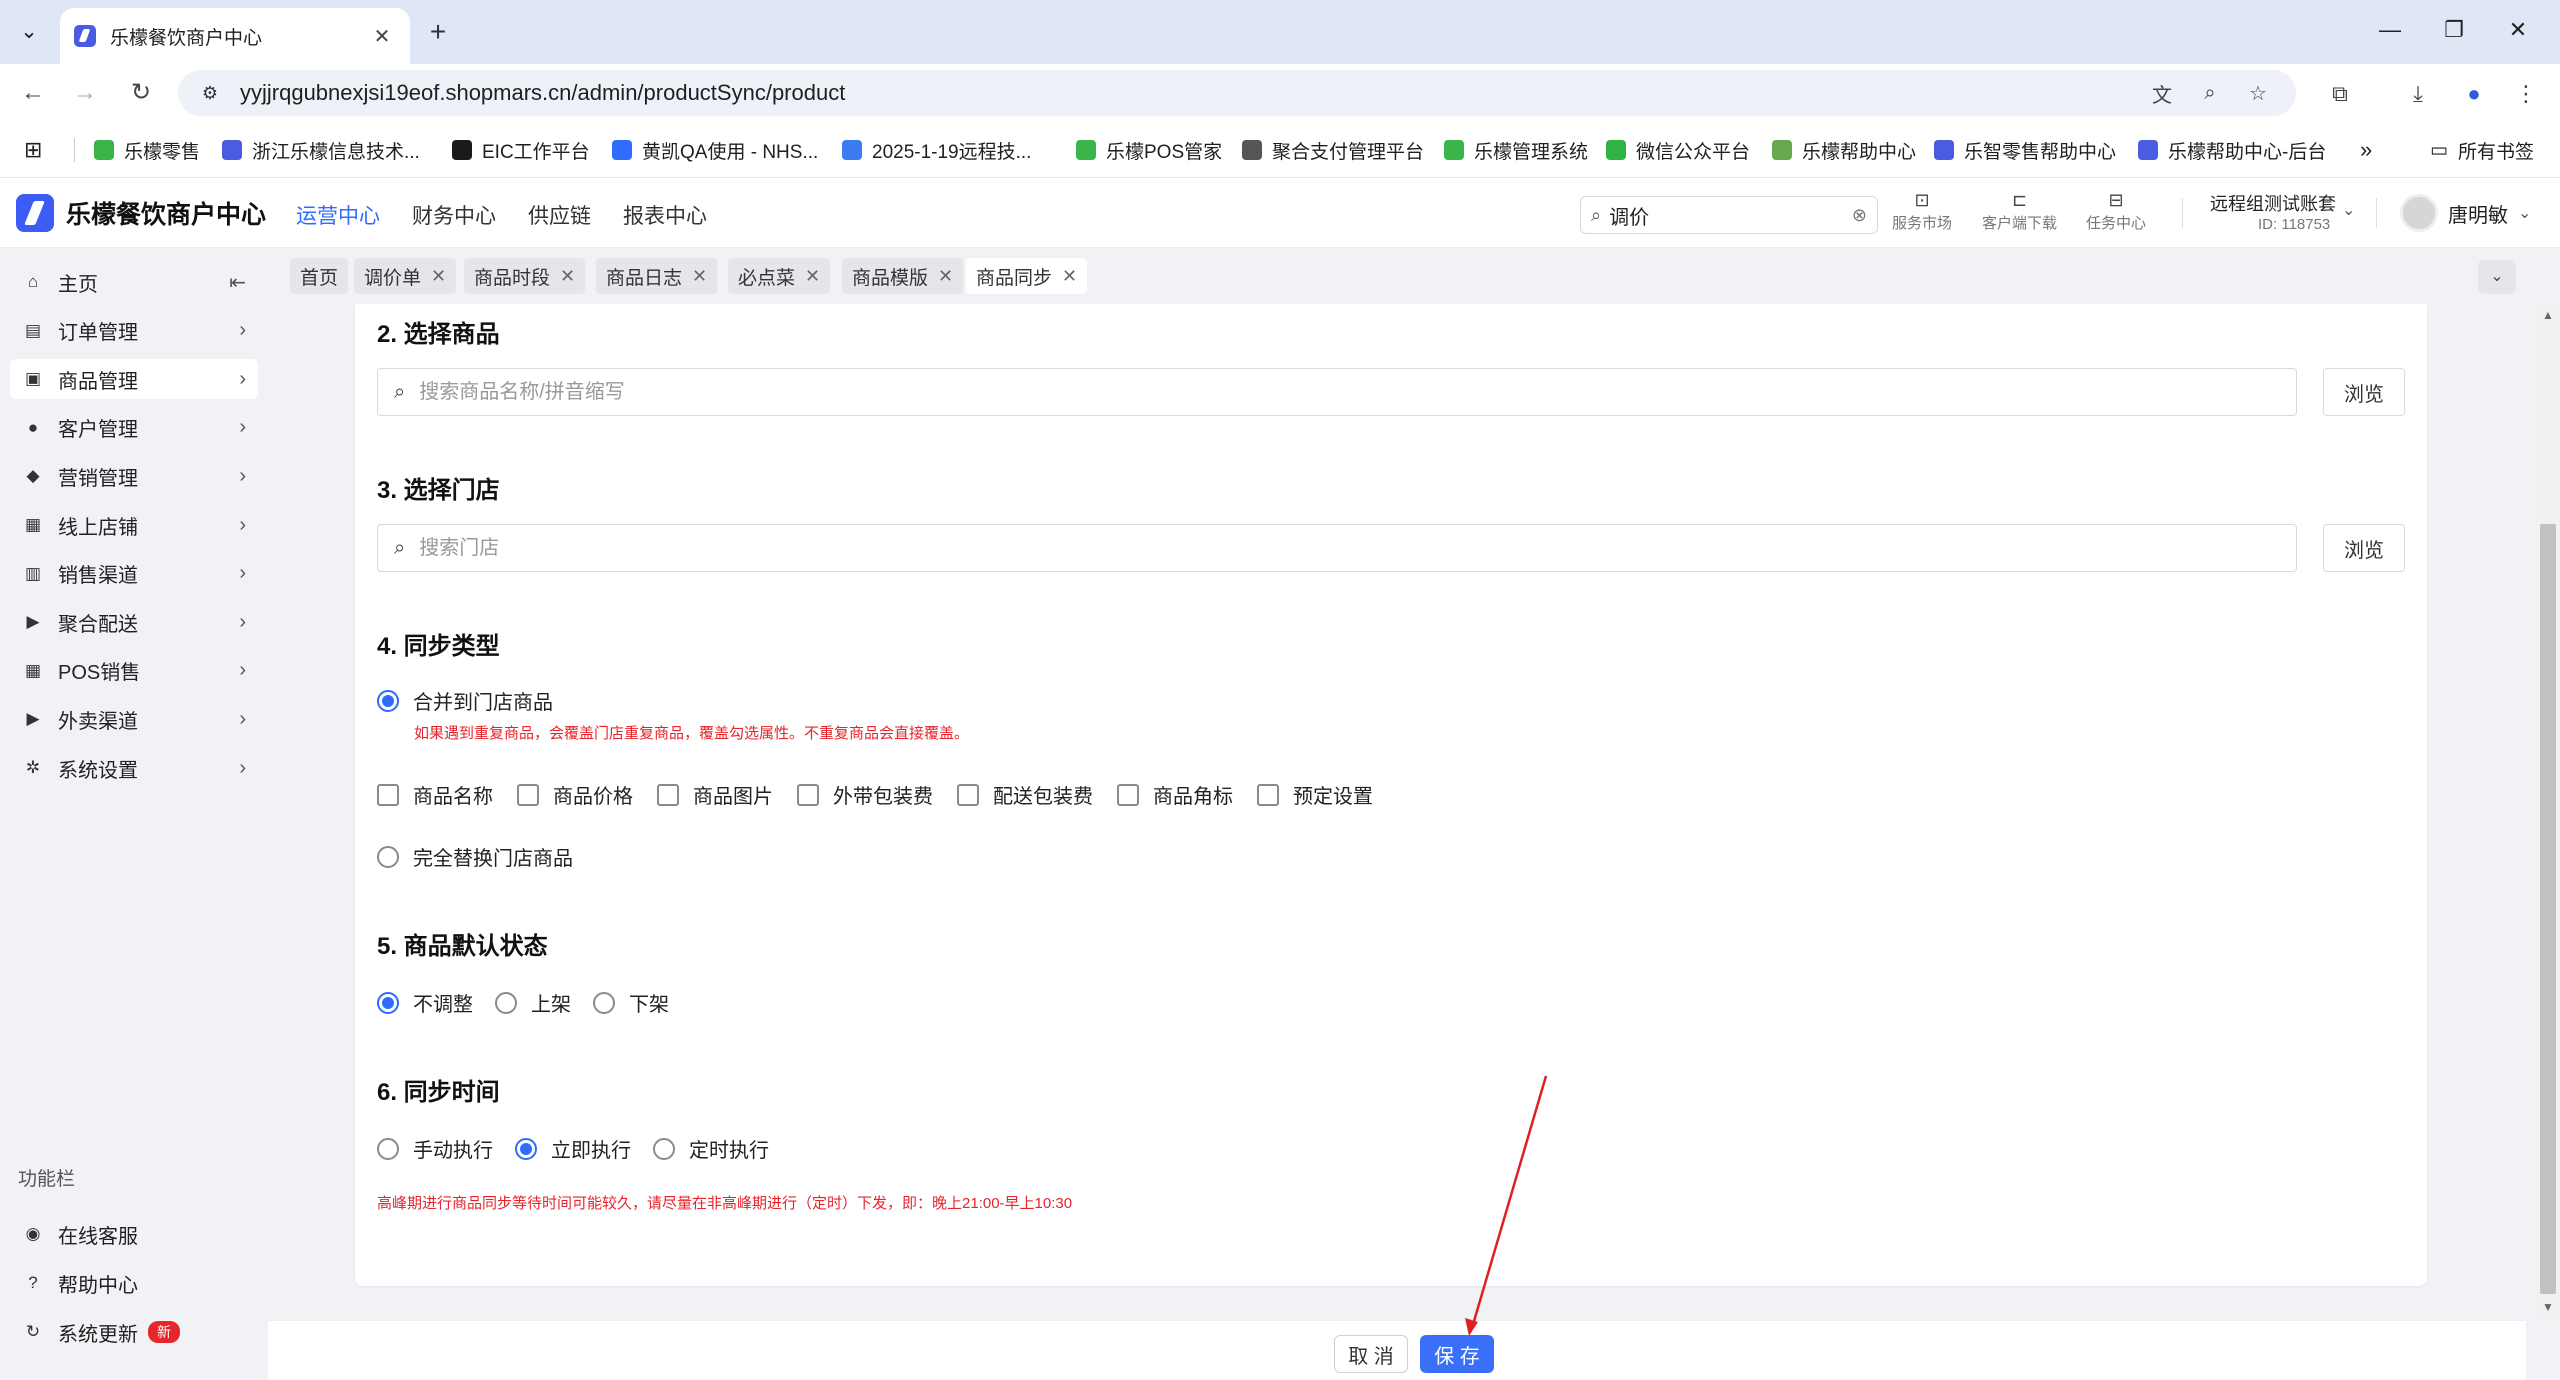 This screenshot has height=1380, width=2560. Describe the element at coordinates (134, 1283) in the screenshot. I see `sidebar-footer-item: ? 帮助中心` at that location.